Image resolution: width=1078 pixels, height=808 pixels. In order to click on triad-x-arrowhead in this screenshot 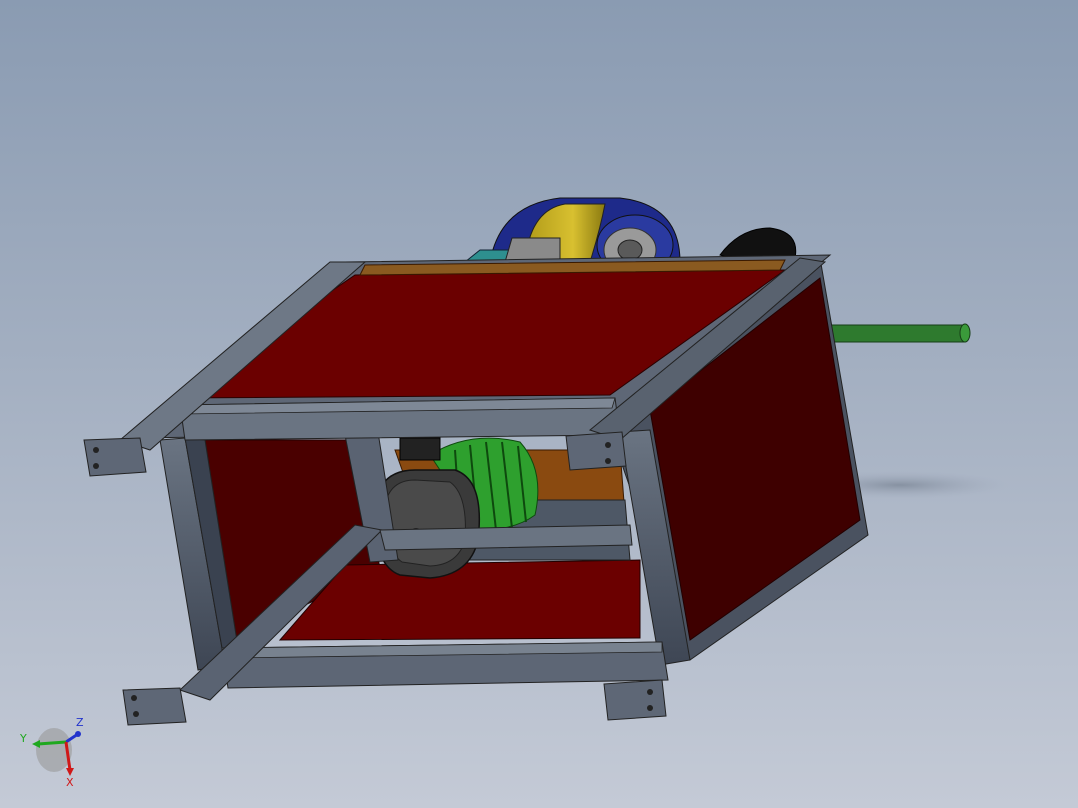, I will do `click(70, 772)`.